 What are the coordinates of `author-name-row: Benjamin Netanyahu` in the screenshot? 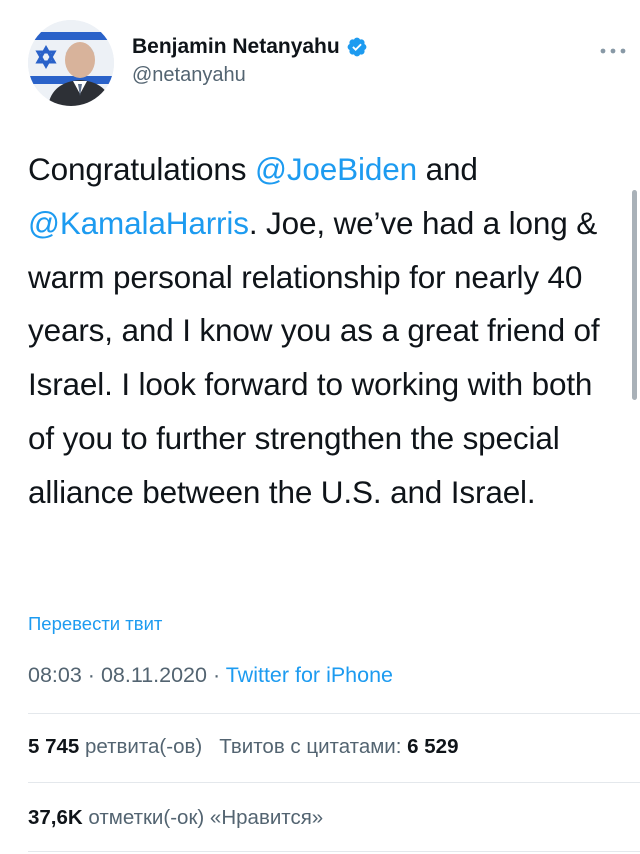 It's located at (250, 47).